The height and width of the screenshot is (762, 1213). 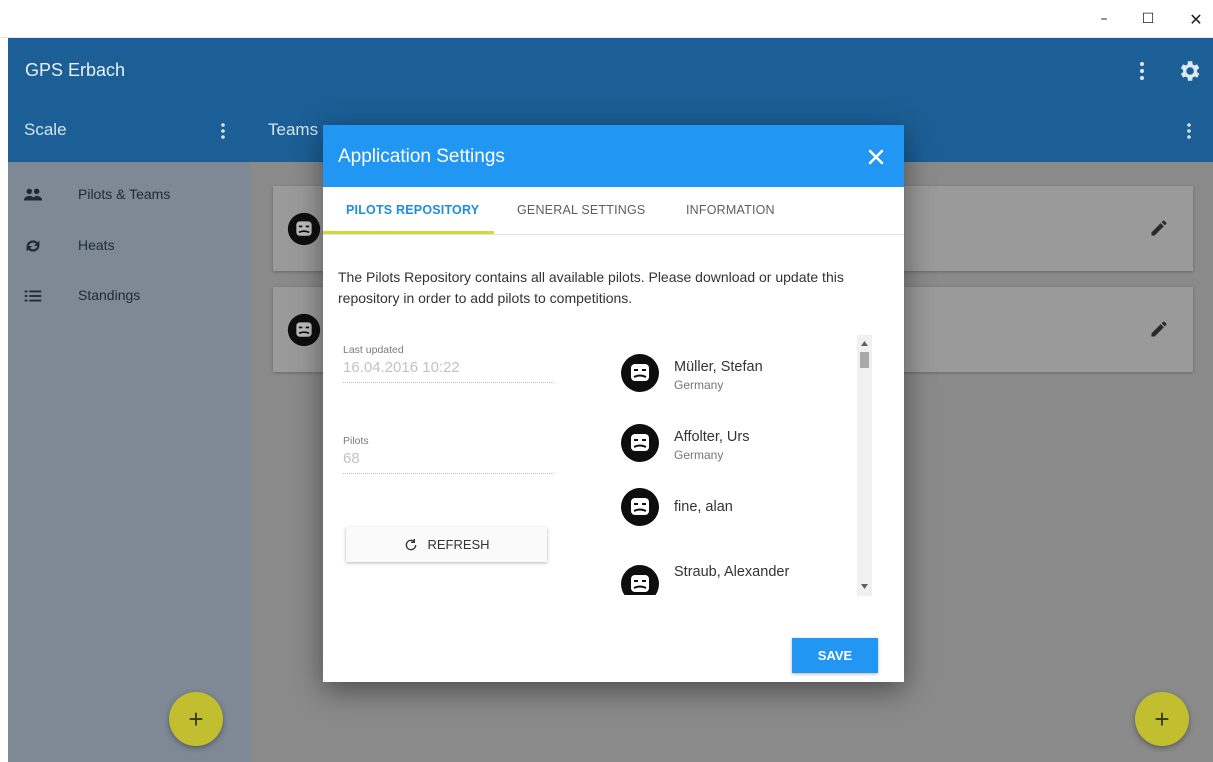 I want to click on add-team-button: +, so click(x=1162, y=719).